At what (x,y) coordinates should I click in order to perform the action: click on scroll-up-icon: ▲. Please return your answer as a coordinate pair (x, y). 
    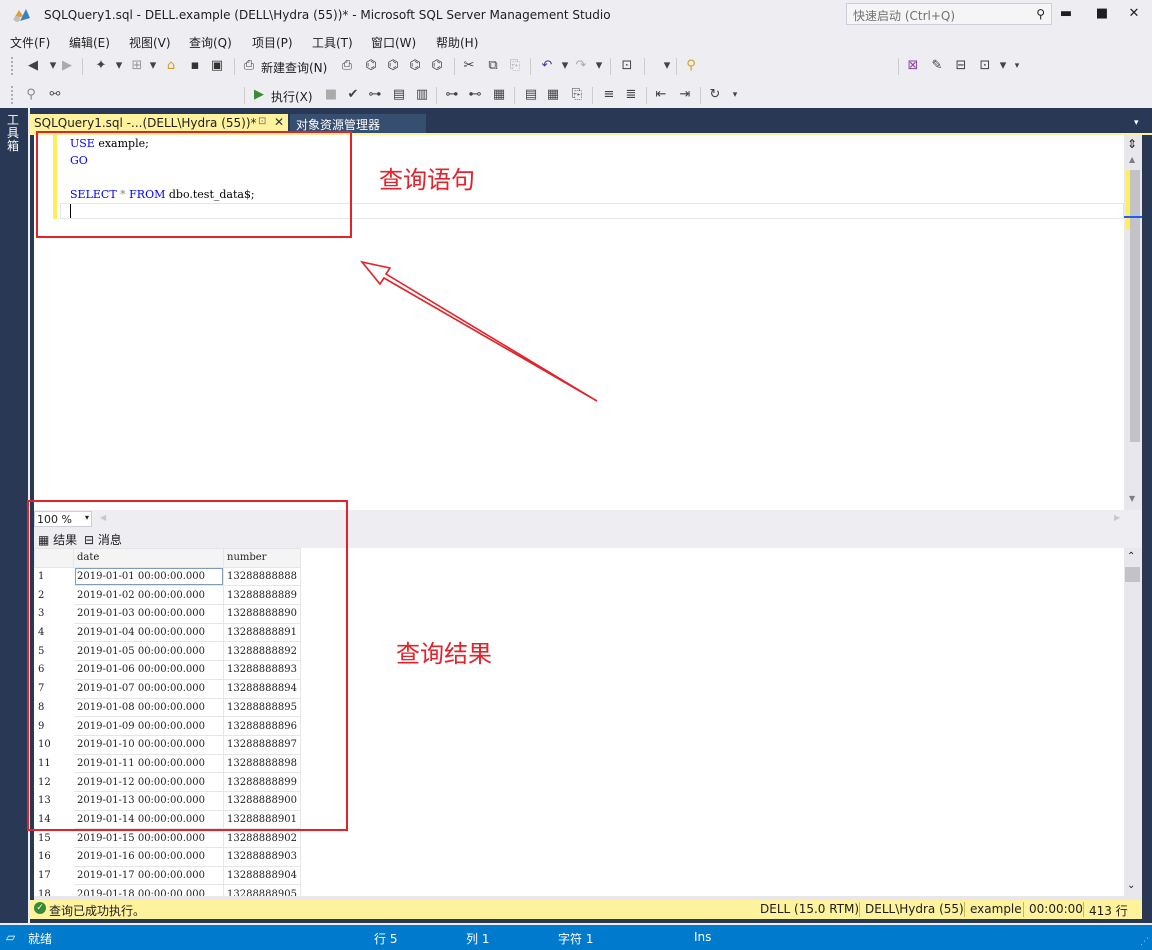
    Looking at the image, I should click on (1132, 159).